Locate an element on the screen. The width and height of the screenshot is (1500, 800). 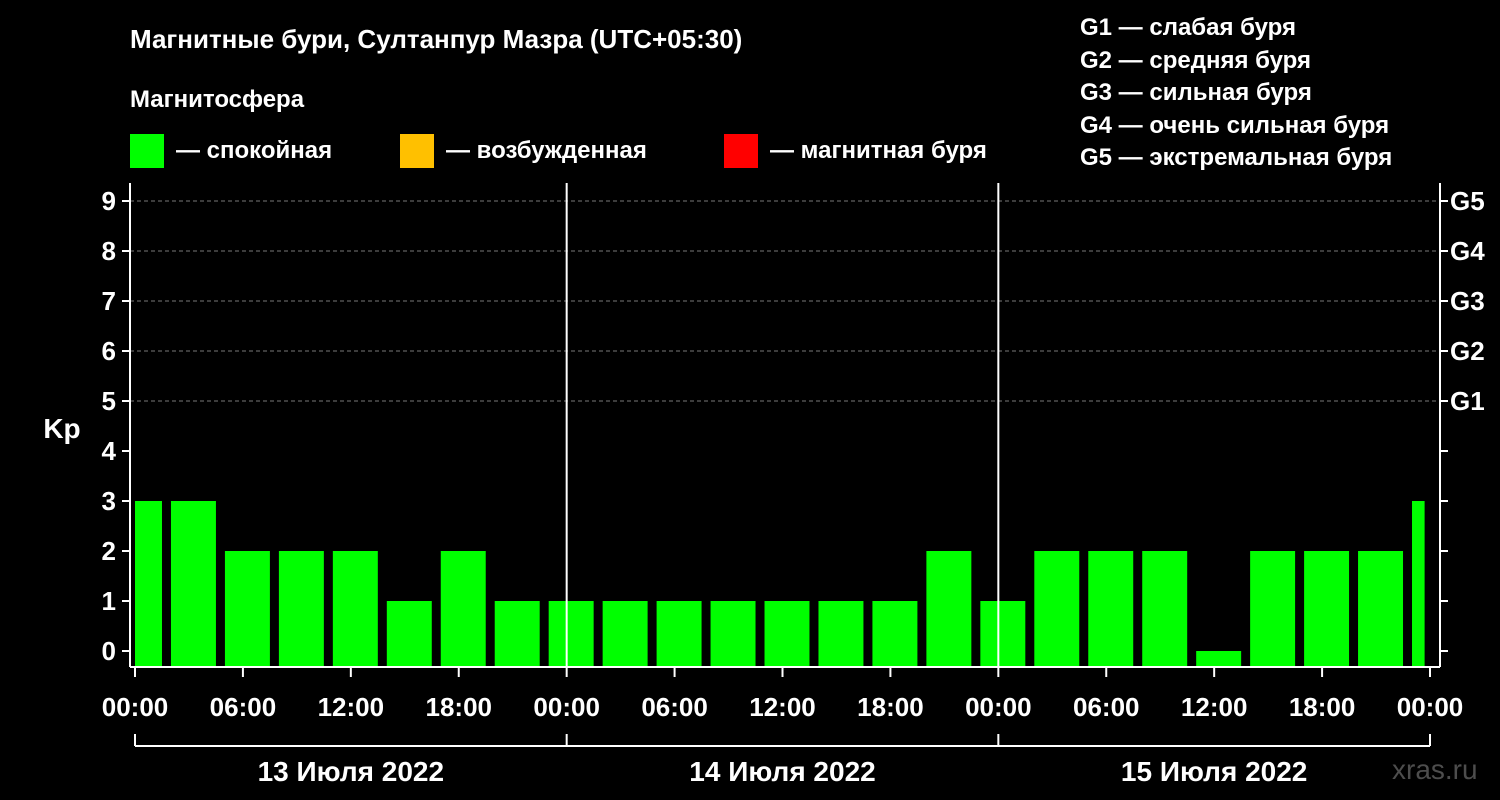
y-tick-label: 2 is located at coordinates (109, 551).